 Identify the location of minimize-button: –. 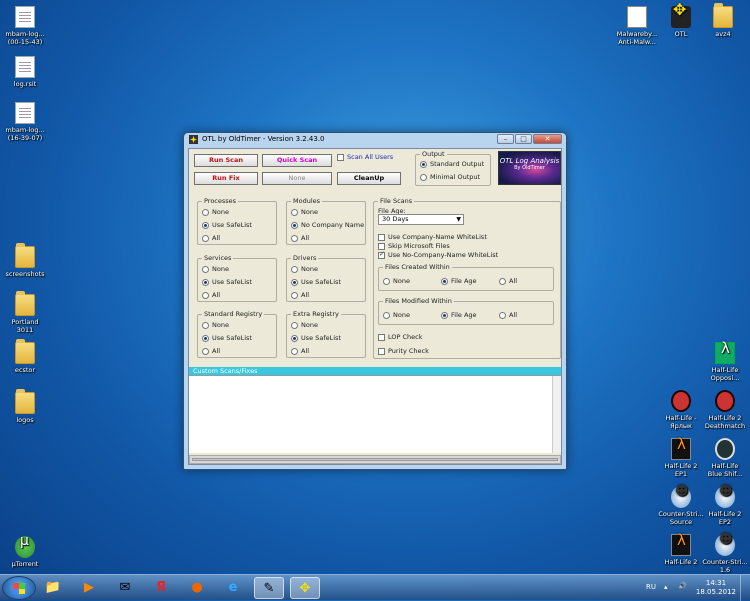
(505, 139).